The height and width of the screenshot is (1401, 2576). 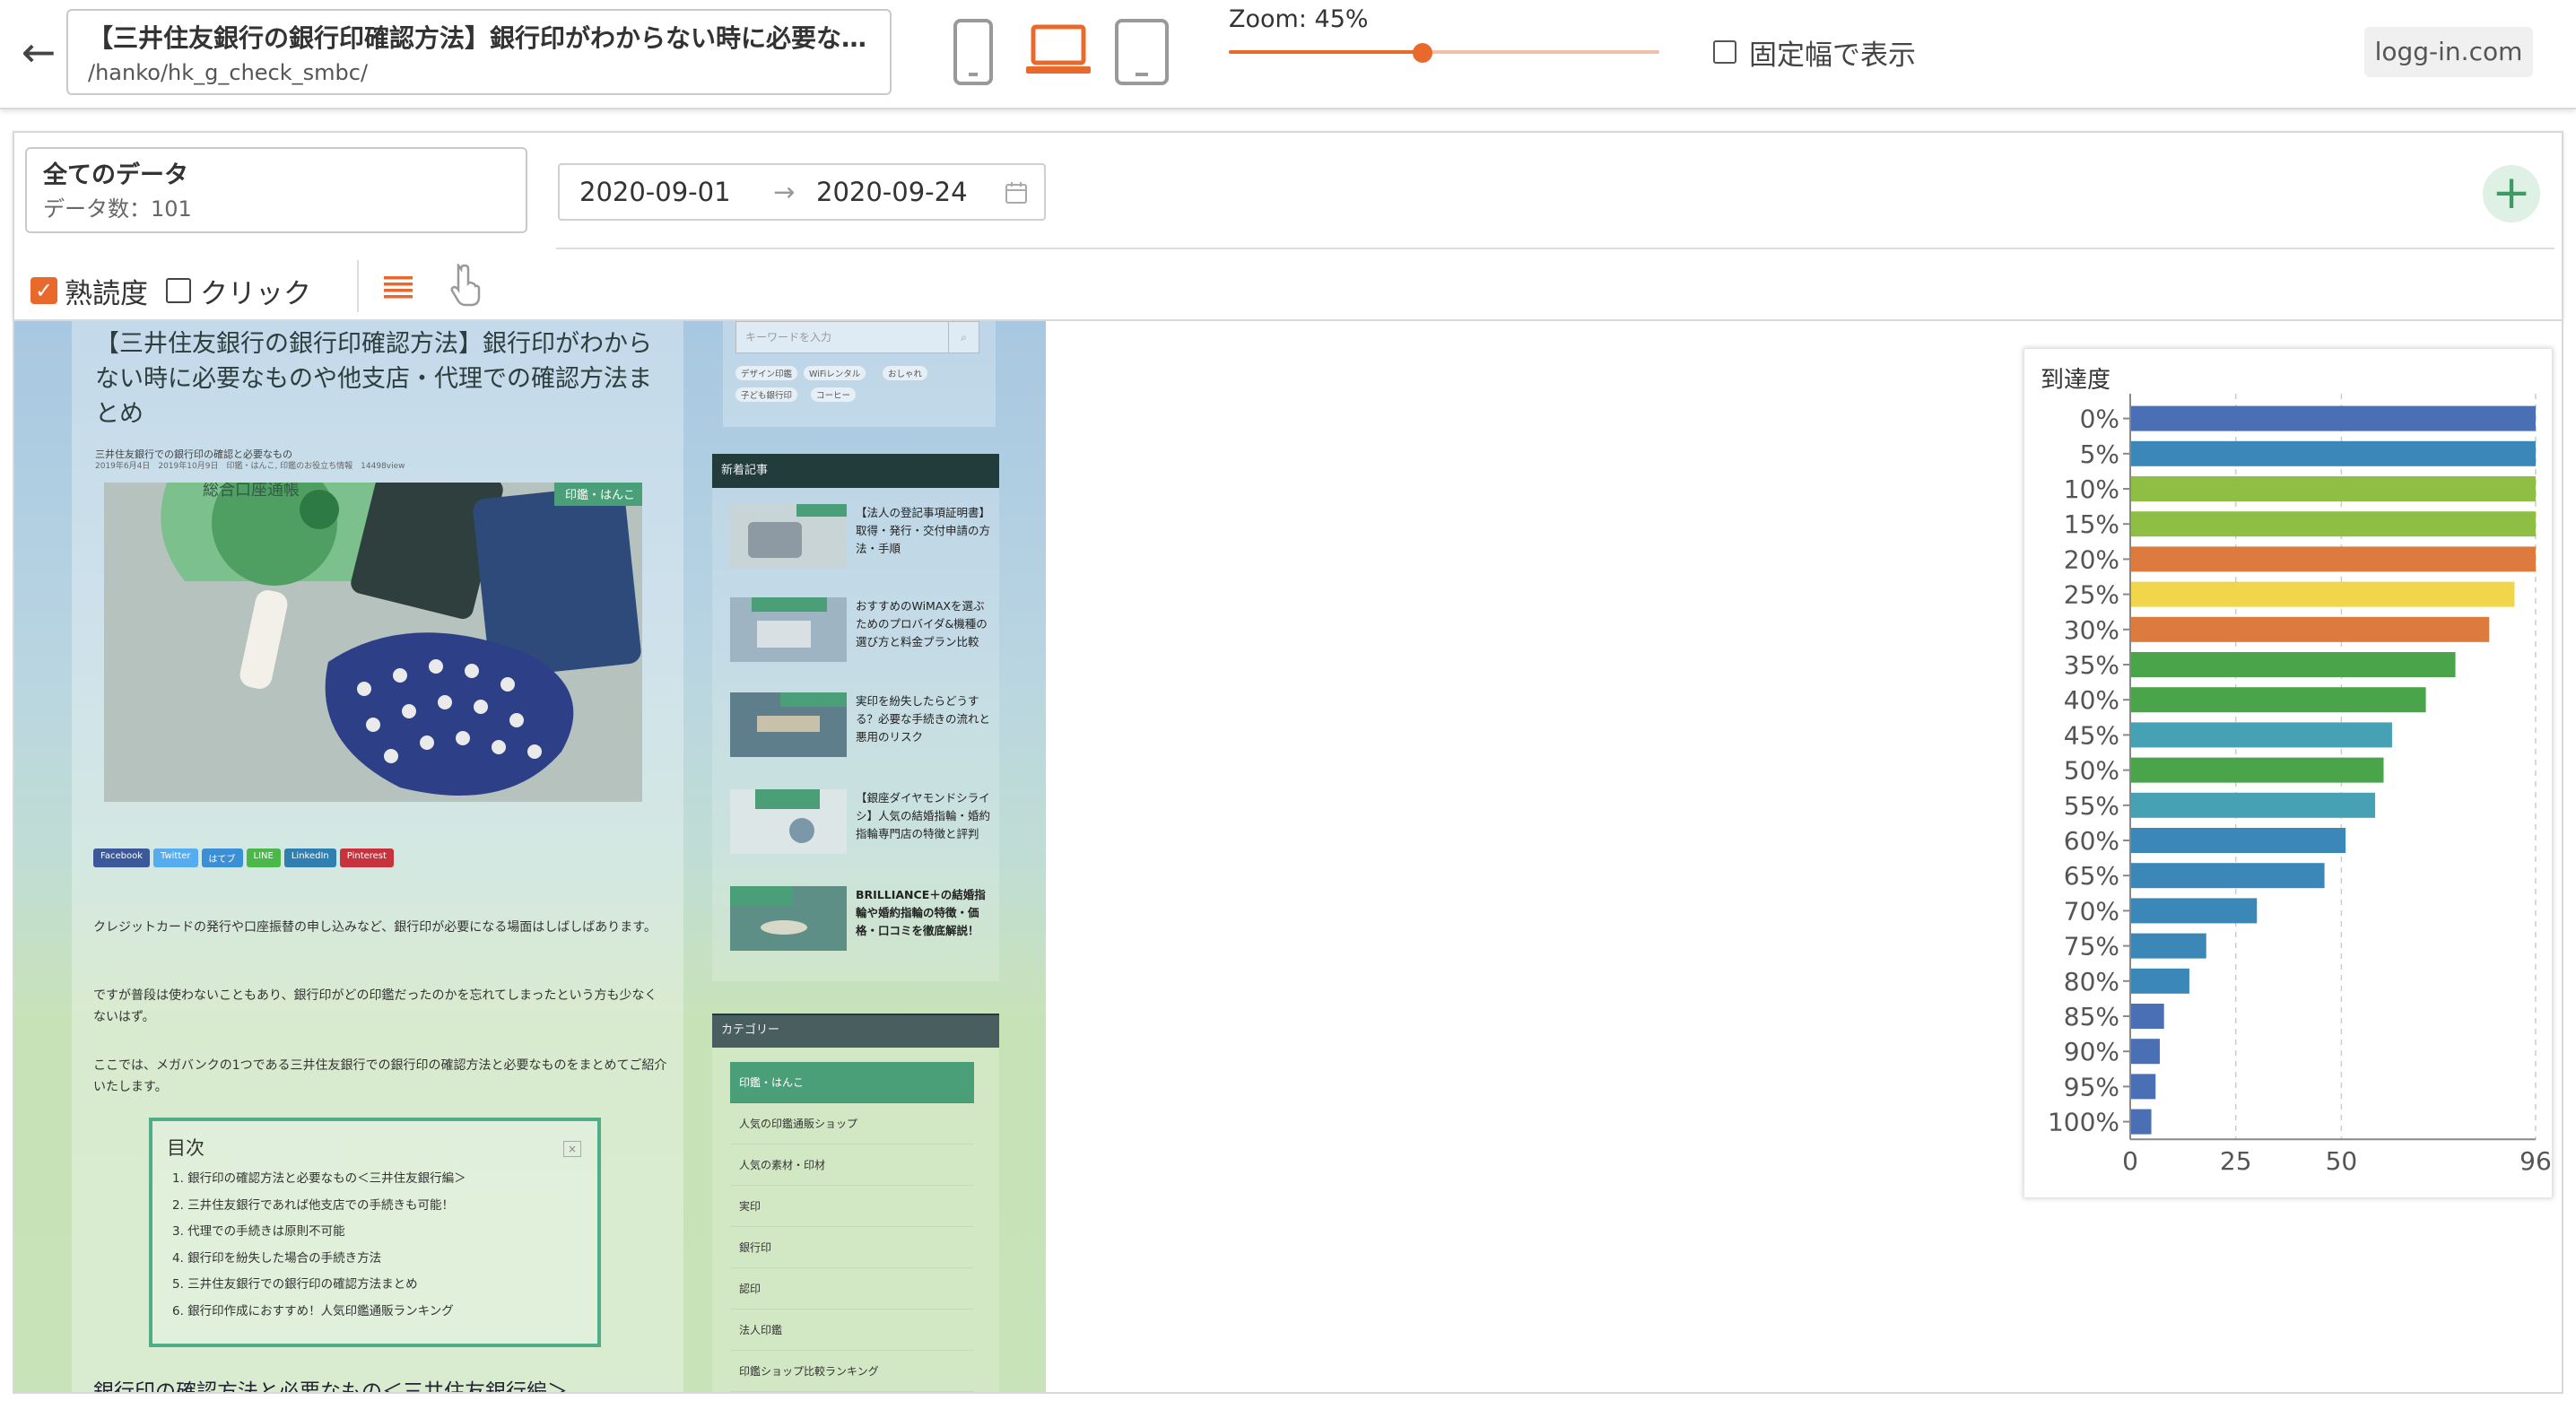 I want to click on tag: おしゃれ, so click(x=905, y=373).